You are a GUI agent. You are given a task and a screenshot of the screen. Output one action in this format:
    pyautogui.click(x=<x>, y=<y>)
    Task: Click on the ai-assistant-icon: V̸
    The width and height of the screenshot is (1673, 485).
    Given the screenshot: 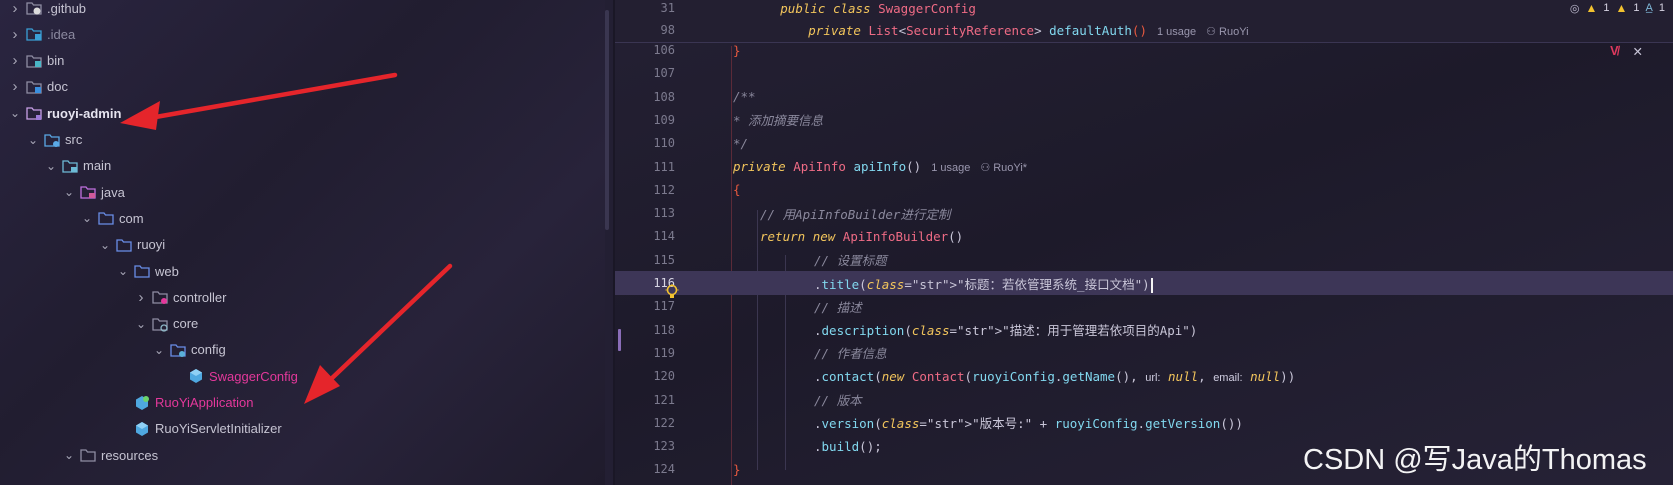 What is the action you would take?
    pyautogui.click(x=1614, y=51)
    